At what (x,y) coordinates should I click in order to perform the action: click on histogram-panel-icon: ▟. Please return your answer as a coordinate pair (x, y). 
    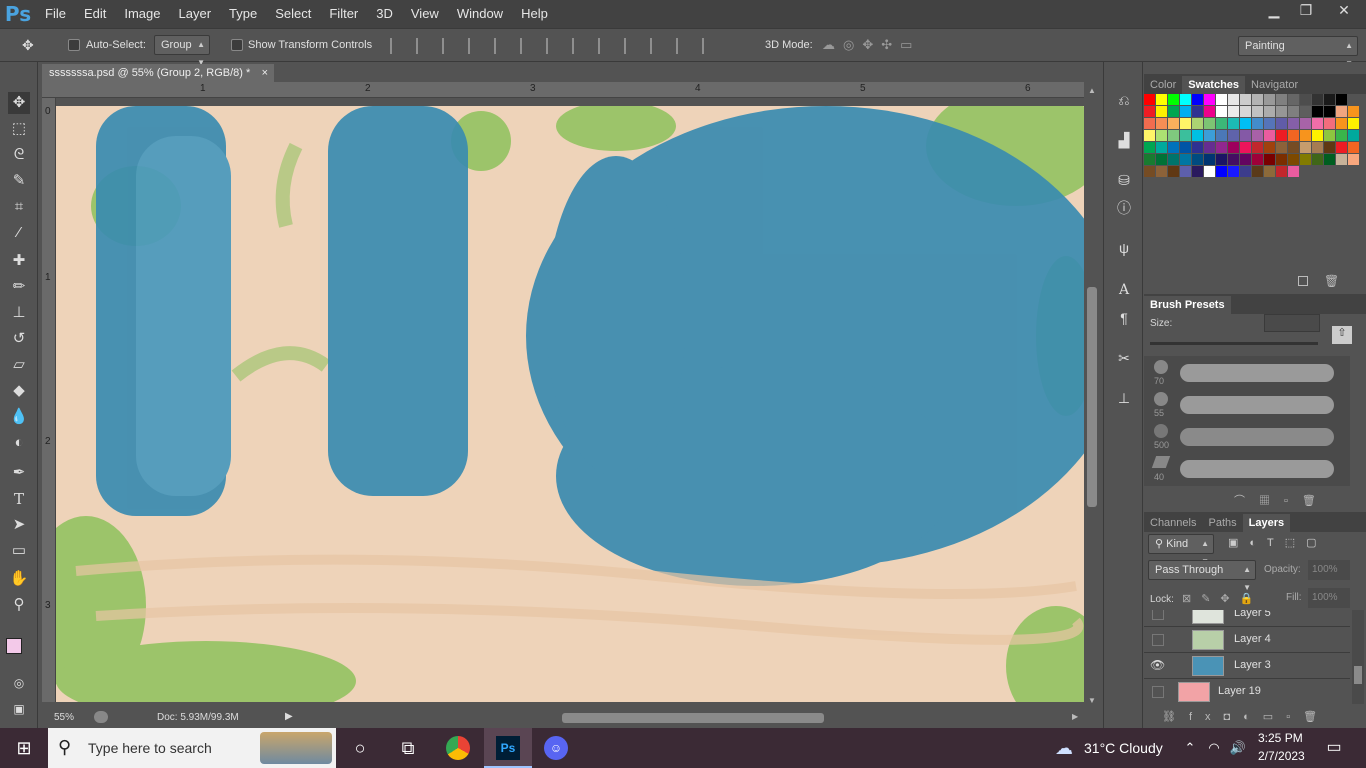
    Looking at the image, I should click on (1124, 140).